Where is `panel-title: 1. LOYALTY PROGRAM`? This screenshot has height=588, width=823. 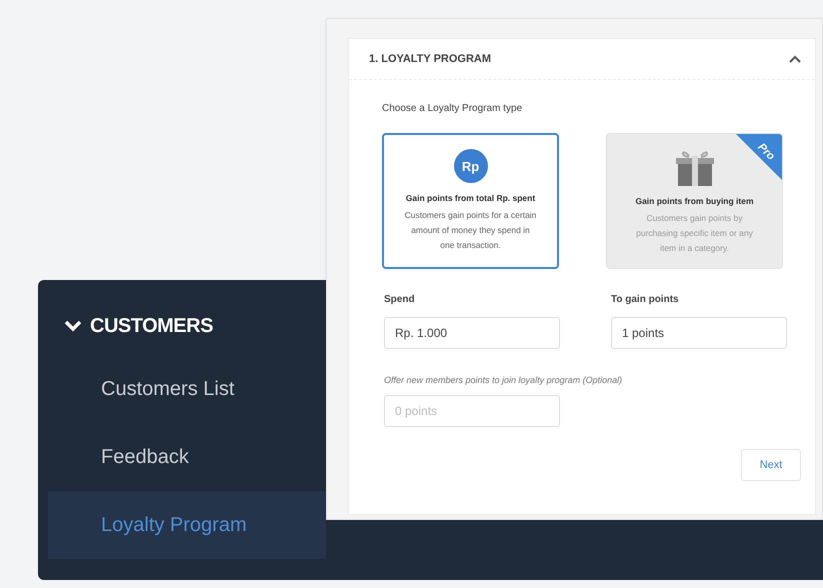 panel-title: 1. LOYALTY PROGRAM is located at coordinates (430, 59).